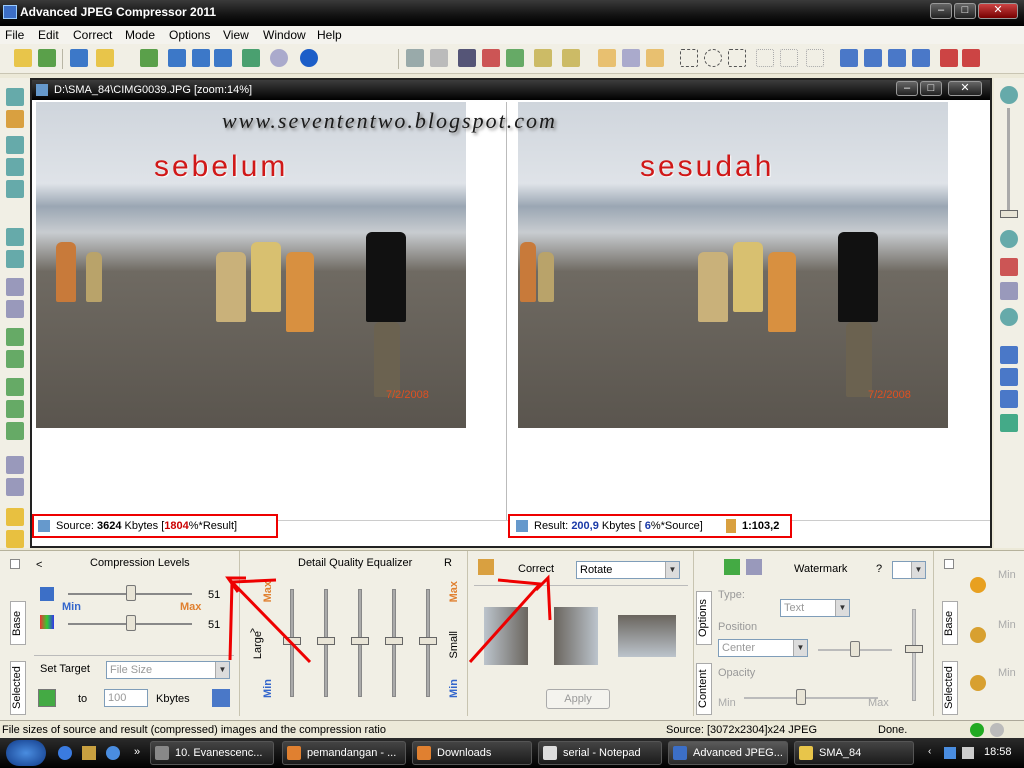 This screenshot has height=768, width=1024. What do you see at coordinates (704, 618) in the screenshot?
I see `tab-options: Options` at bounding box center [704, 618].